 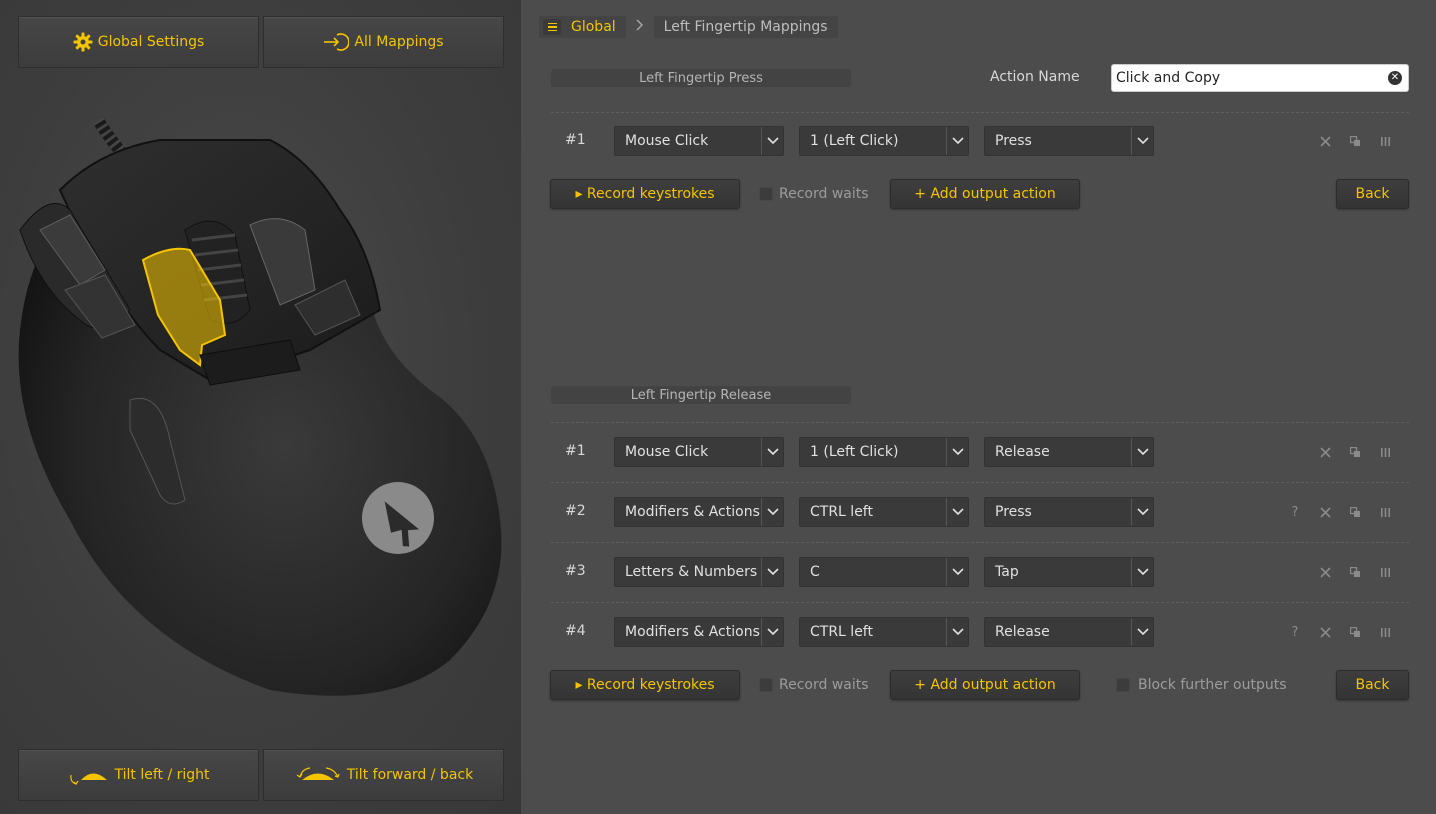 I want to click on record-waits-checkbox-press: Record waits, so click(x=814, y=194).